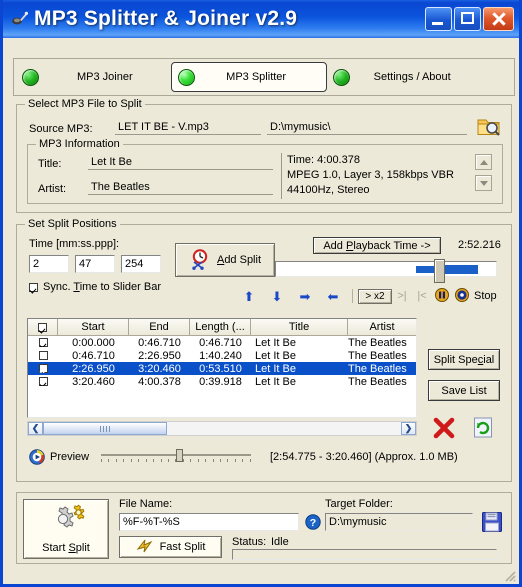 This screenshot has height=587, width=522. What do you see at coordinates (479, 245) in the screenshot?
I see `playback-time-value: 2:52.216` at bounding box center [479, 245].